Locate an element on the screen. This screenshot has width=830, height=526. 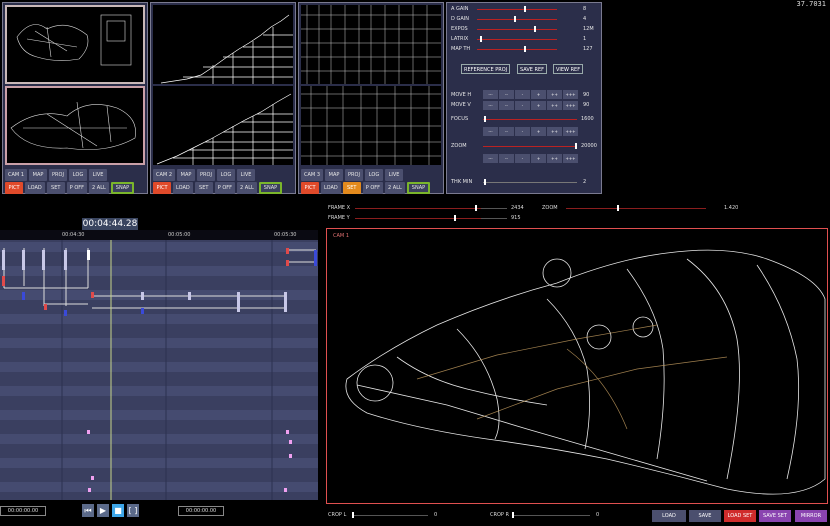
play-icon: ▶ is located at coordinates (103, 510).